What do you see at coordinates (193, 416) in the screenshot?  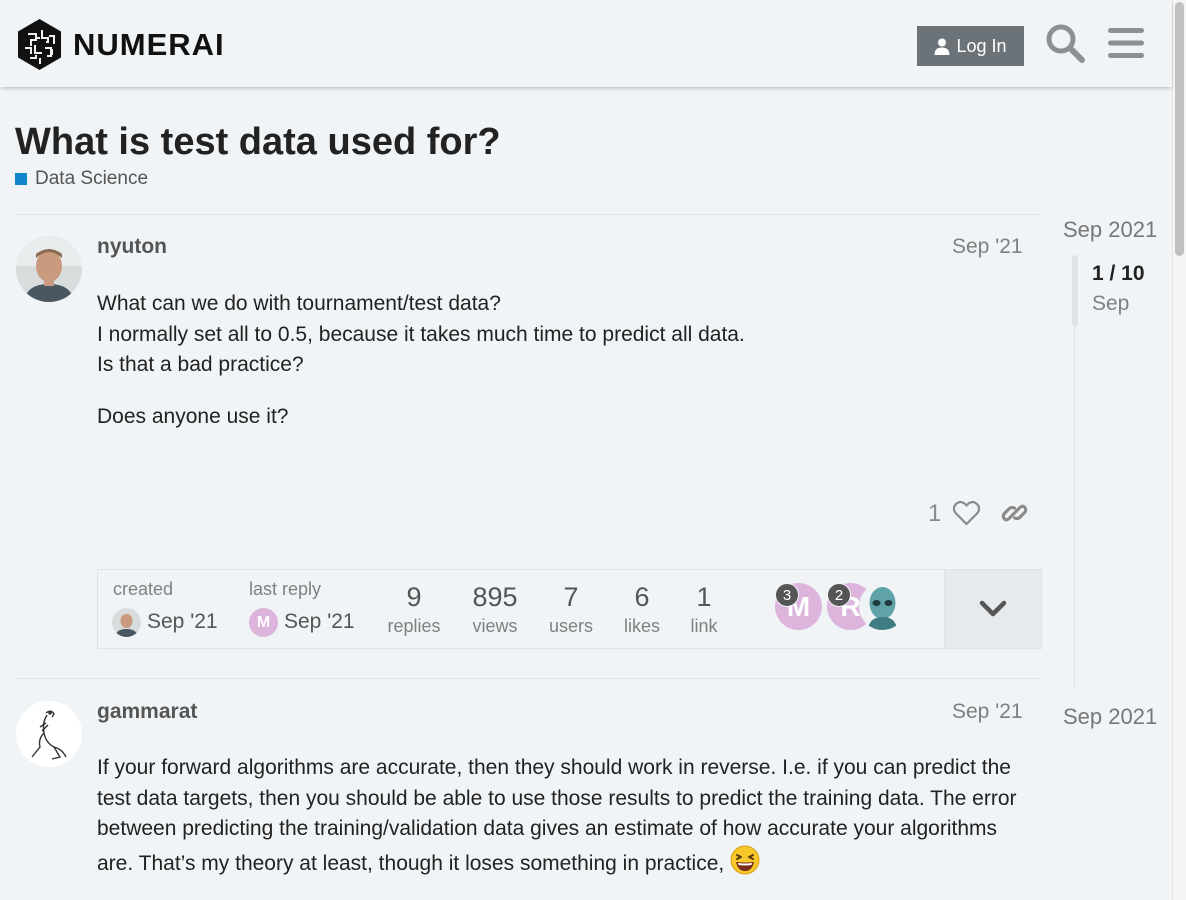 I see `post-paragraph: Does anyone use it?` at bounding box center [193, 416].